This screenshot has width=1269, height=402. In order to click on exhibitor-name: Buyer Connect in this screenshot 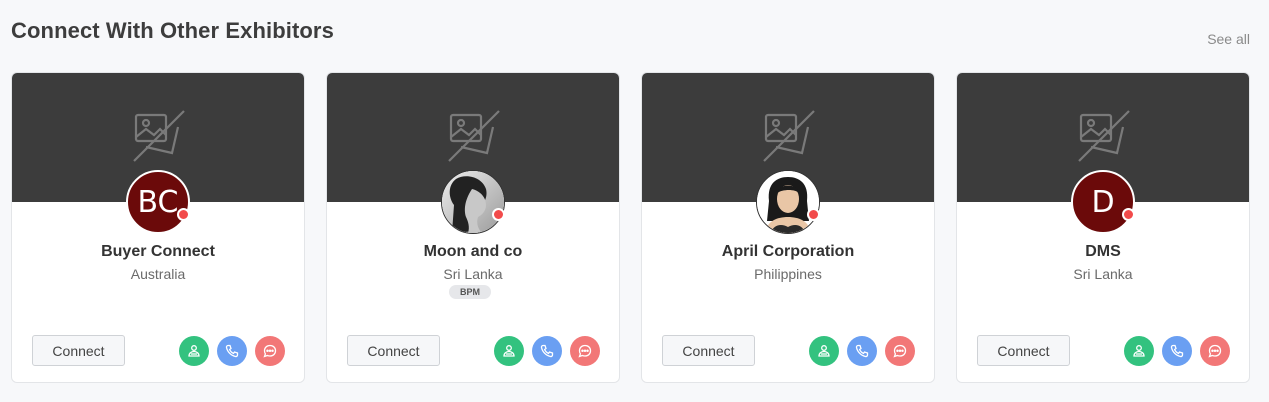, I will do `click(158, 251)`.